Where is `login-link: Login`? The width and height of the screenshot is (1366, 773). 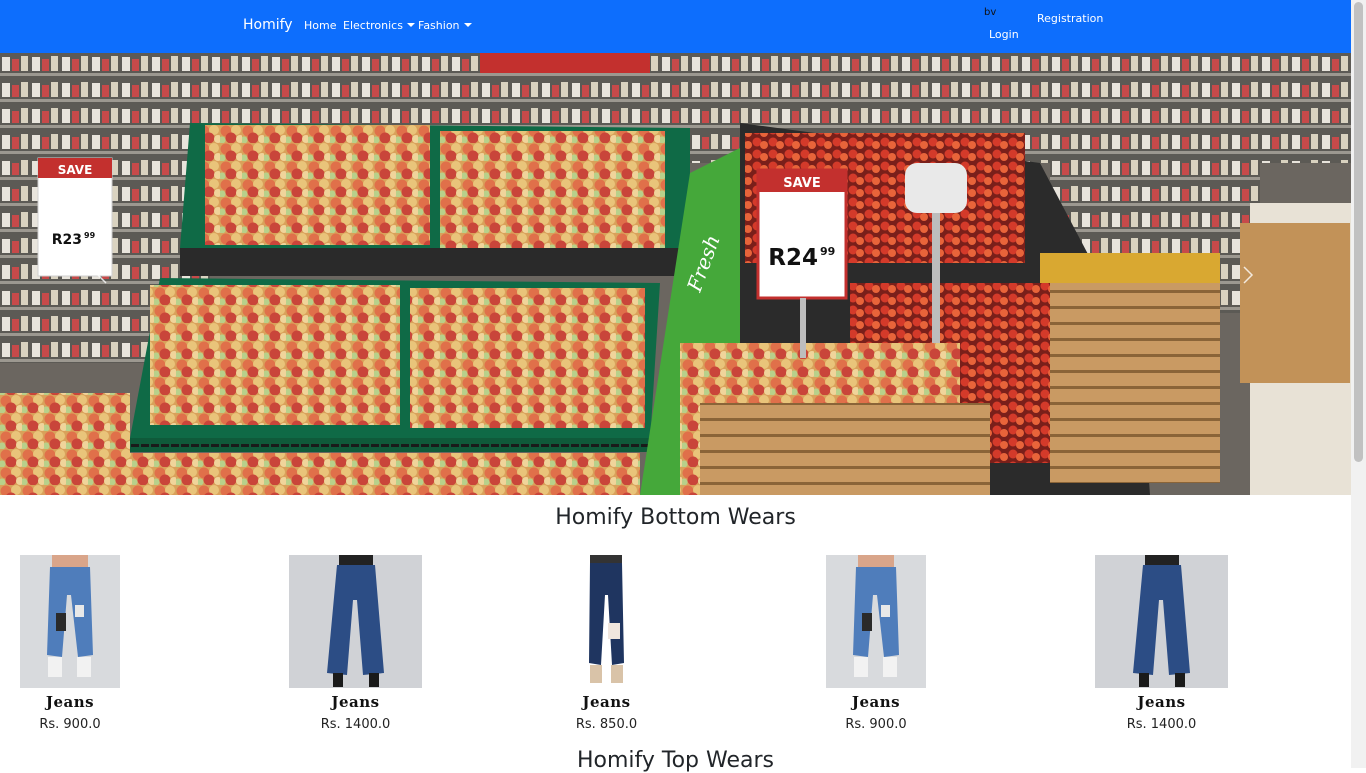 login-link: Login is located at coordinates (1004, 34).